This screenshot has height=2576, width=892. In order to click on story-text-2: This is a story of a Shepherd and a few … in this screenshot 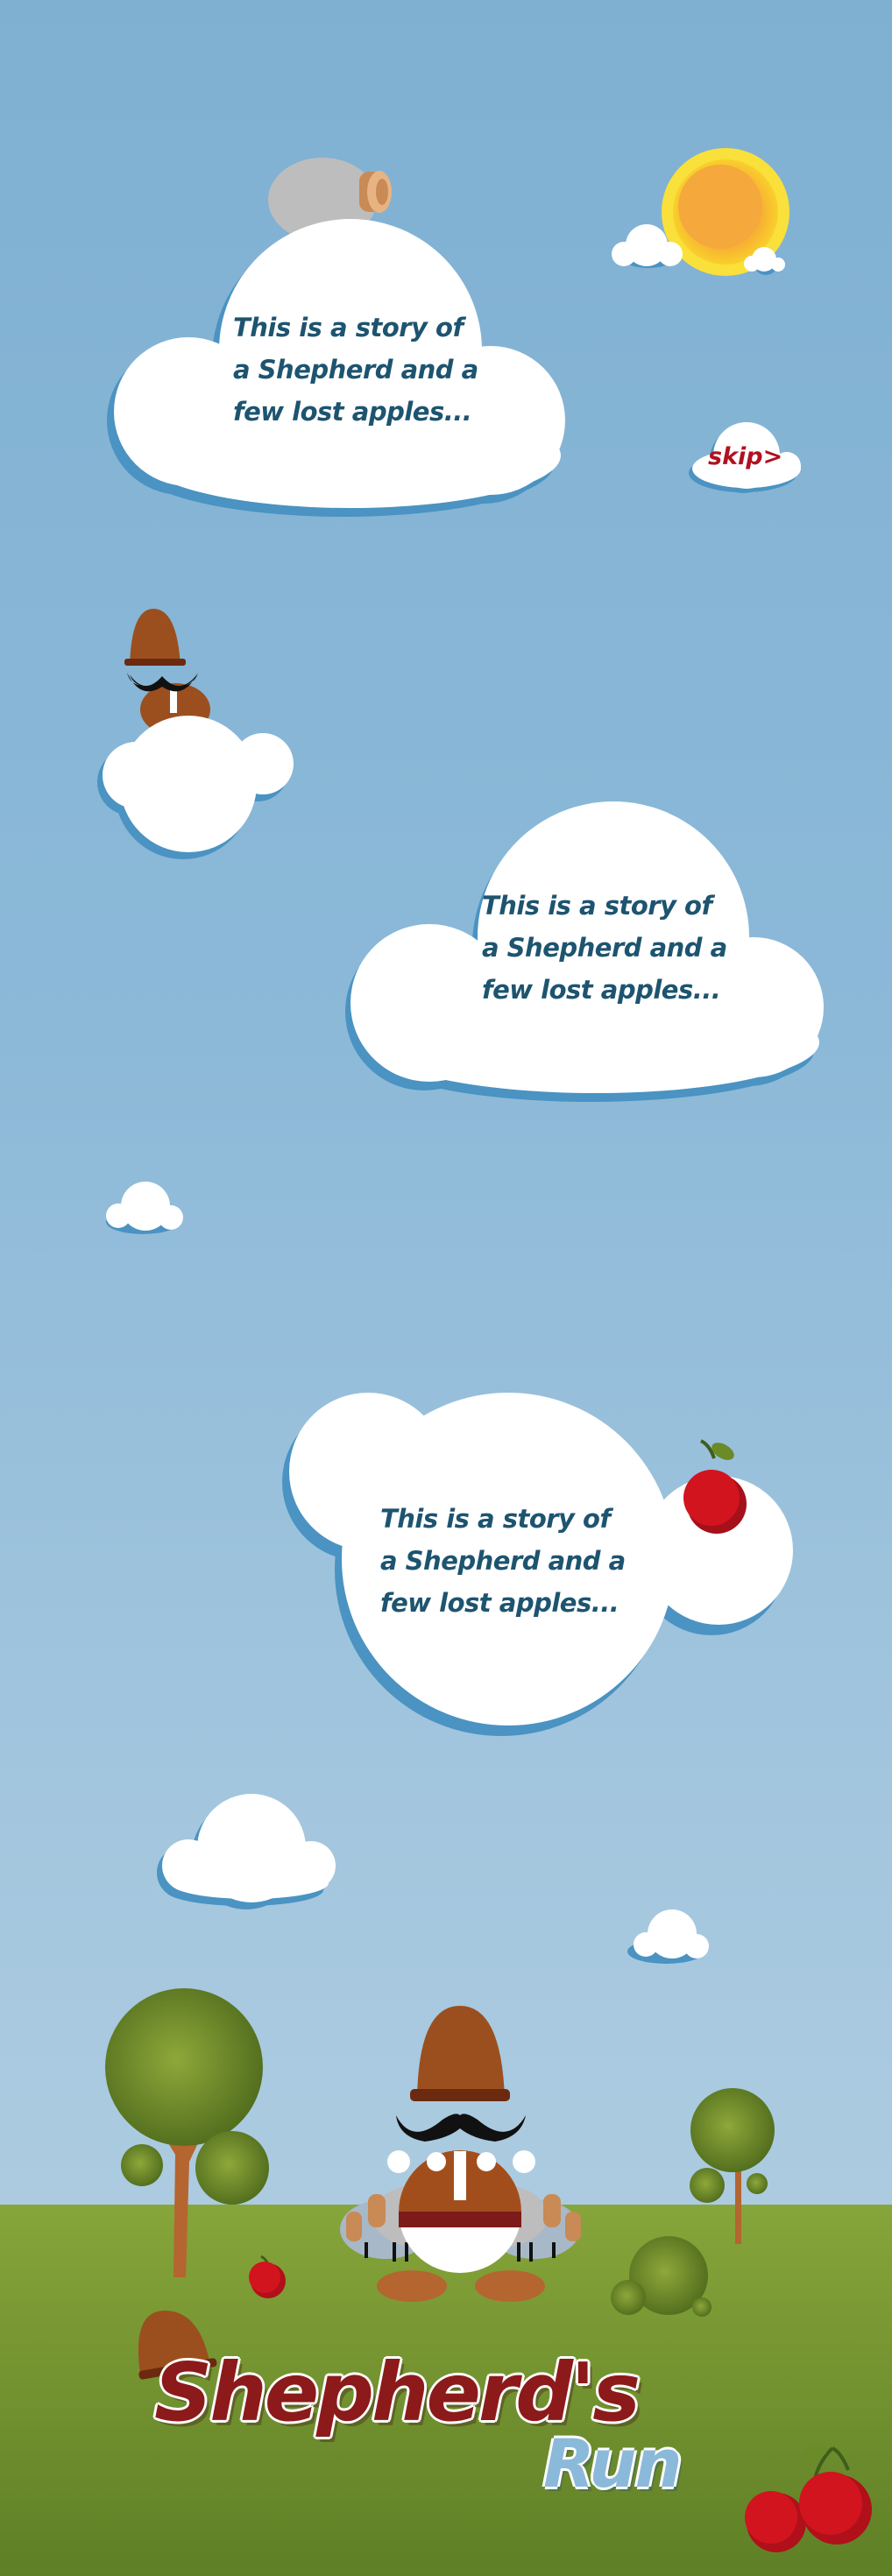, I will do `click(604, 948)`.